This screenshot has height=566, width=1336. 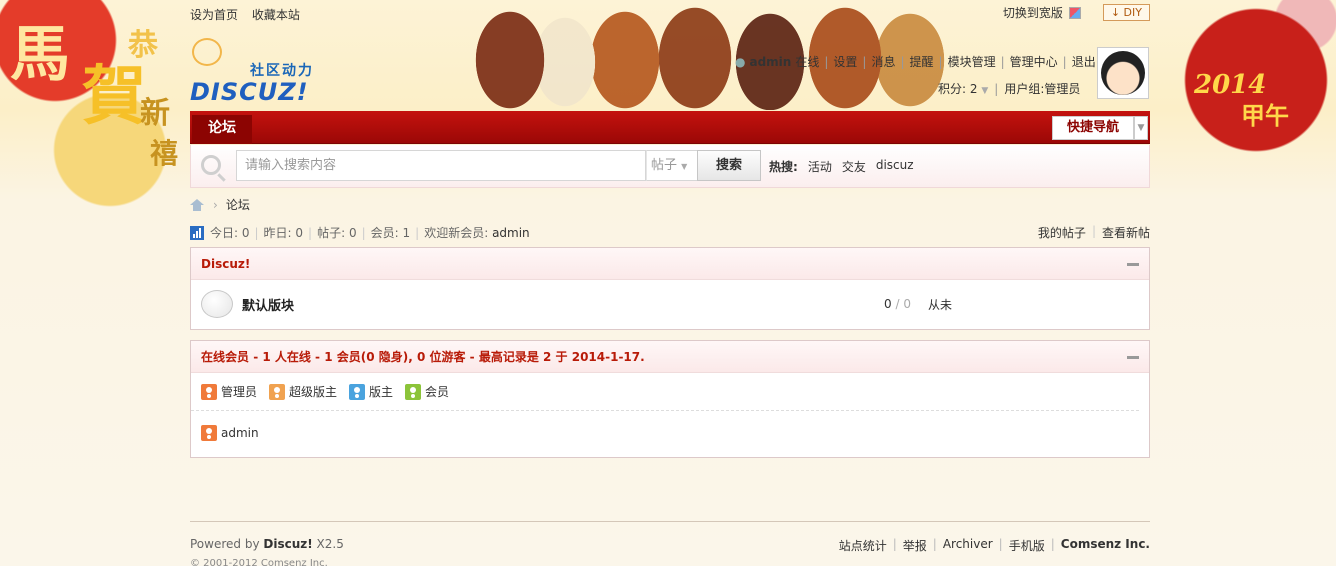 I want to click on company-link: Comsenz Inc., so click(x=1105, y=545).